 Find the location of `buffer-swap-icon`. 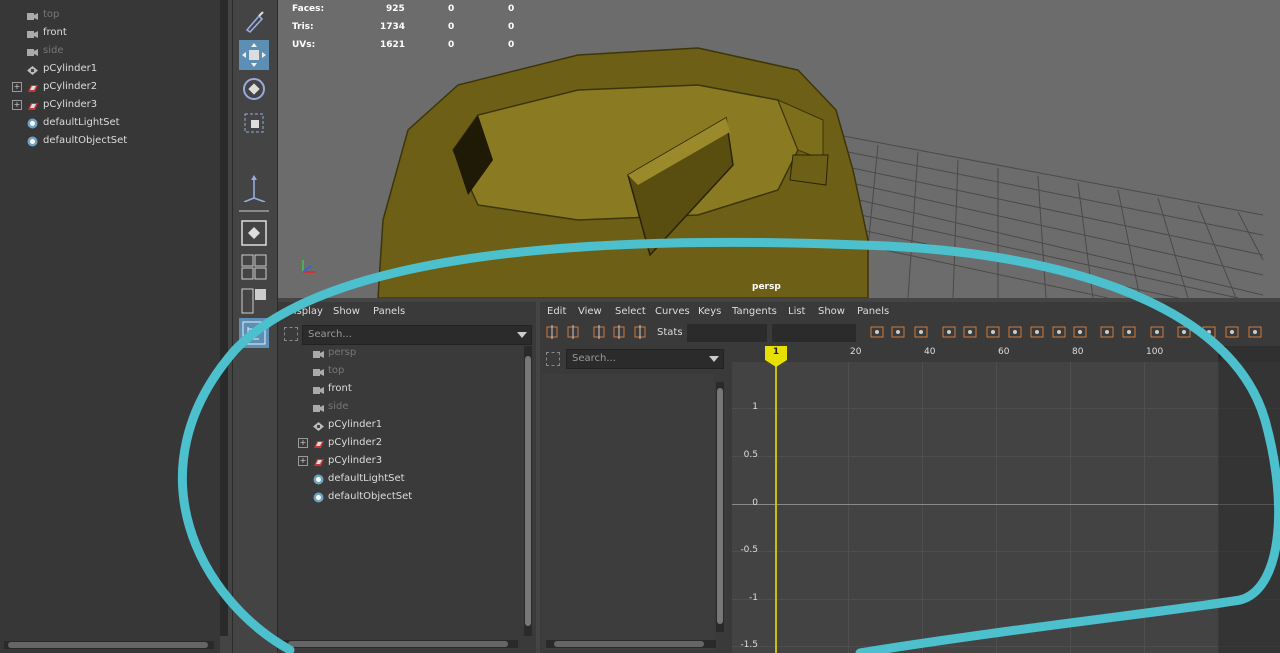

buffer-swap-icon is located at coordinates (1107, 332).